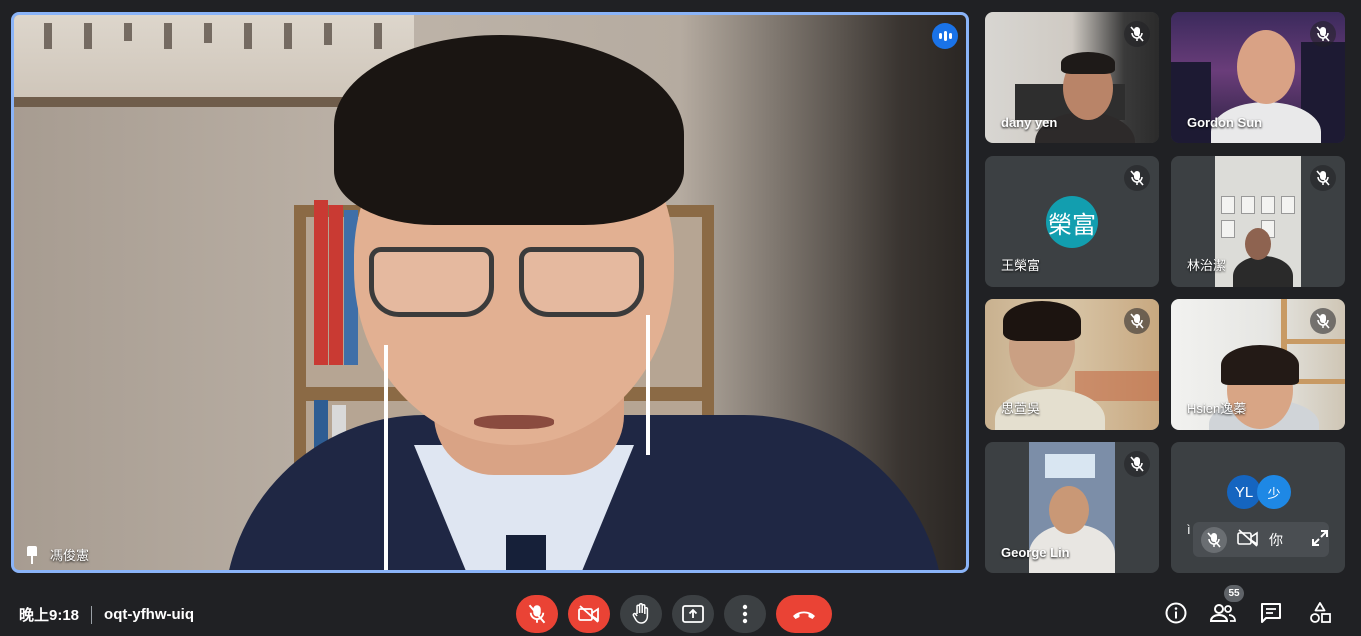 The image size is (1361, 636). Describe the element at coordinates (1072, 77) in the screenshot. I see `participant-tile: dany yen` at that location.